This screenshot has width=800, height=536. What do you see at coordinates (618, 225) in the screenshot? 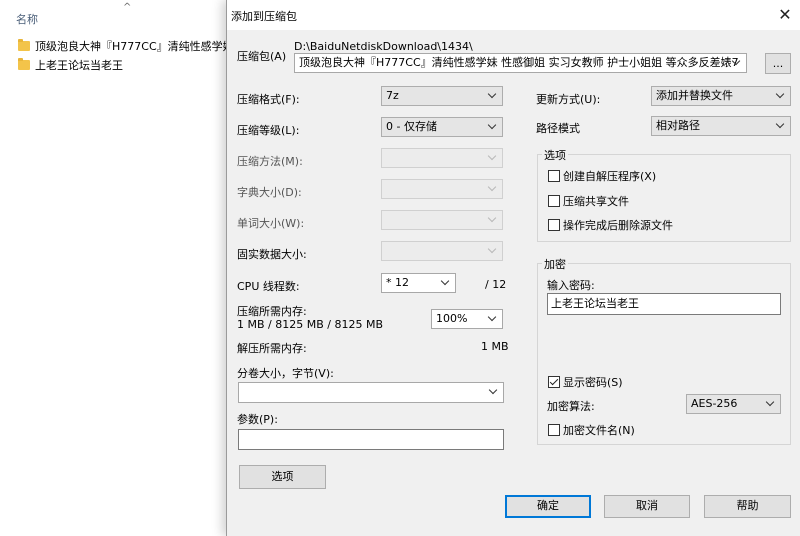
I see `delete-after-label: 操作完成后删除源文件` at bounding box center [618, 225].